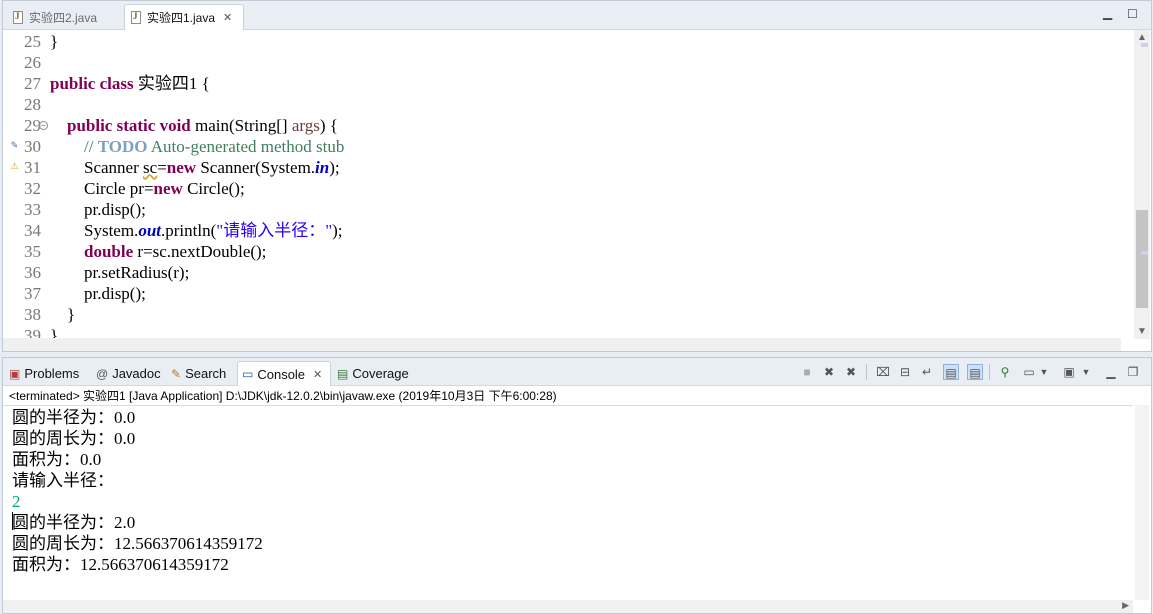  Describe the element at coordinates (74, 417) in the screenshot. I see `console-output-line: 圆的半径为：0.0` at that location.